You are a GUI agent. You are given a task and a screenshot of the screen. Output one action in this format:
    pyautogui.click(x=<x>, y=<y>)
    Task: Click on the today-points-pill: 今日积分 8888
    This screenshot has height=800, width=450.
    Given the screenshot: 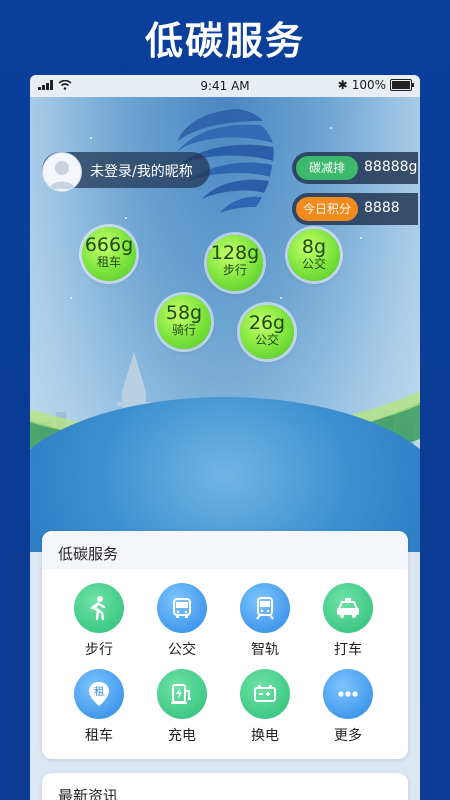 What is the action you would take?
    pyautogui.click(x=355, y=209)
    